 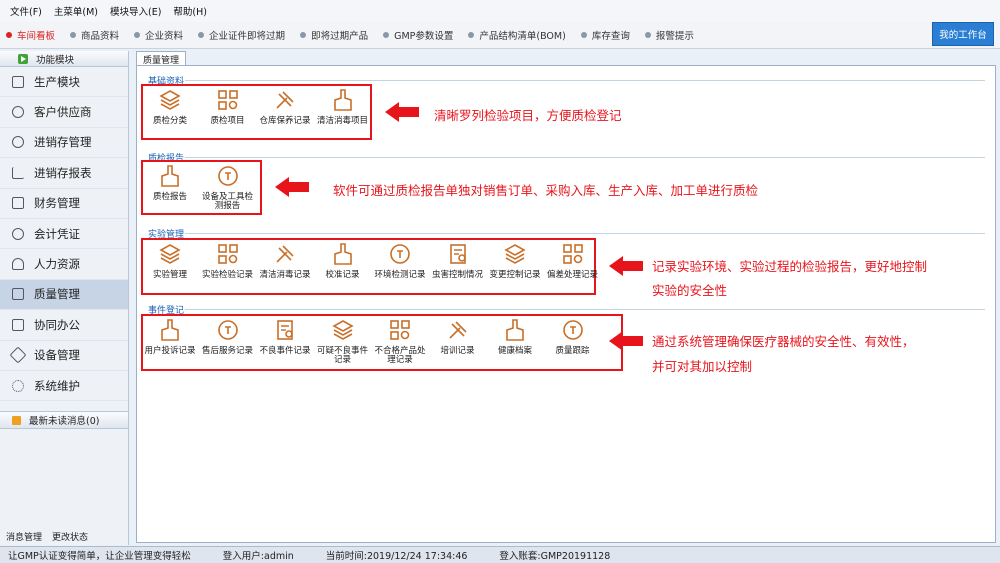 I want to click on module-item: 健康档案, so click(x=515, y=337).